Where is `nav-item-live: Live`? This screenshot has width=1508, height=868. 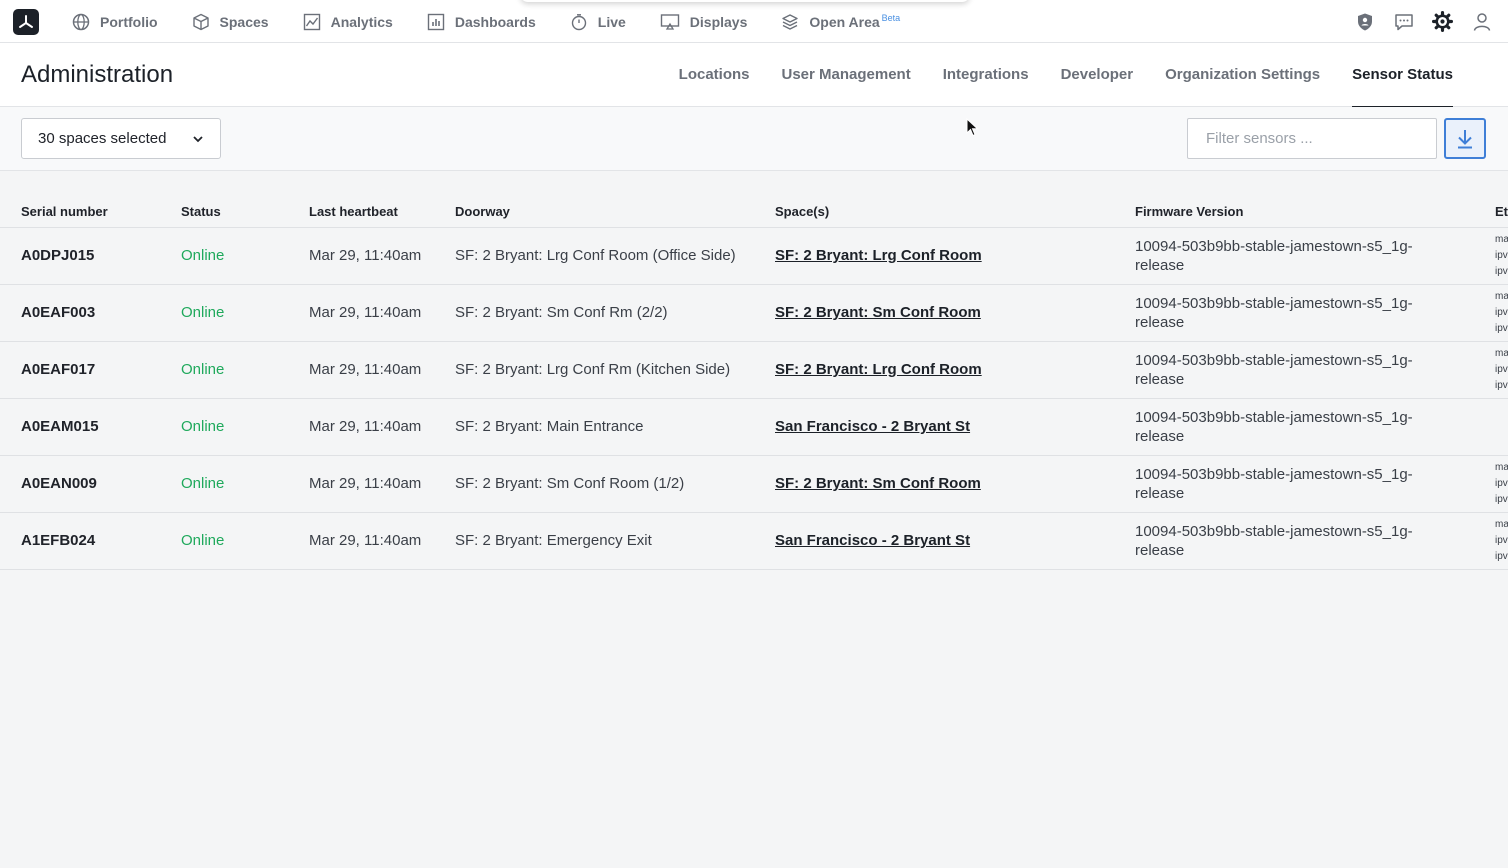 nav-item-live: Live is located at coordinates (598, 21).